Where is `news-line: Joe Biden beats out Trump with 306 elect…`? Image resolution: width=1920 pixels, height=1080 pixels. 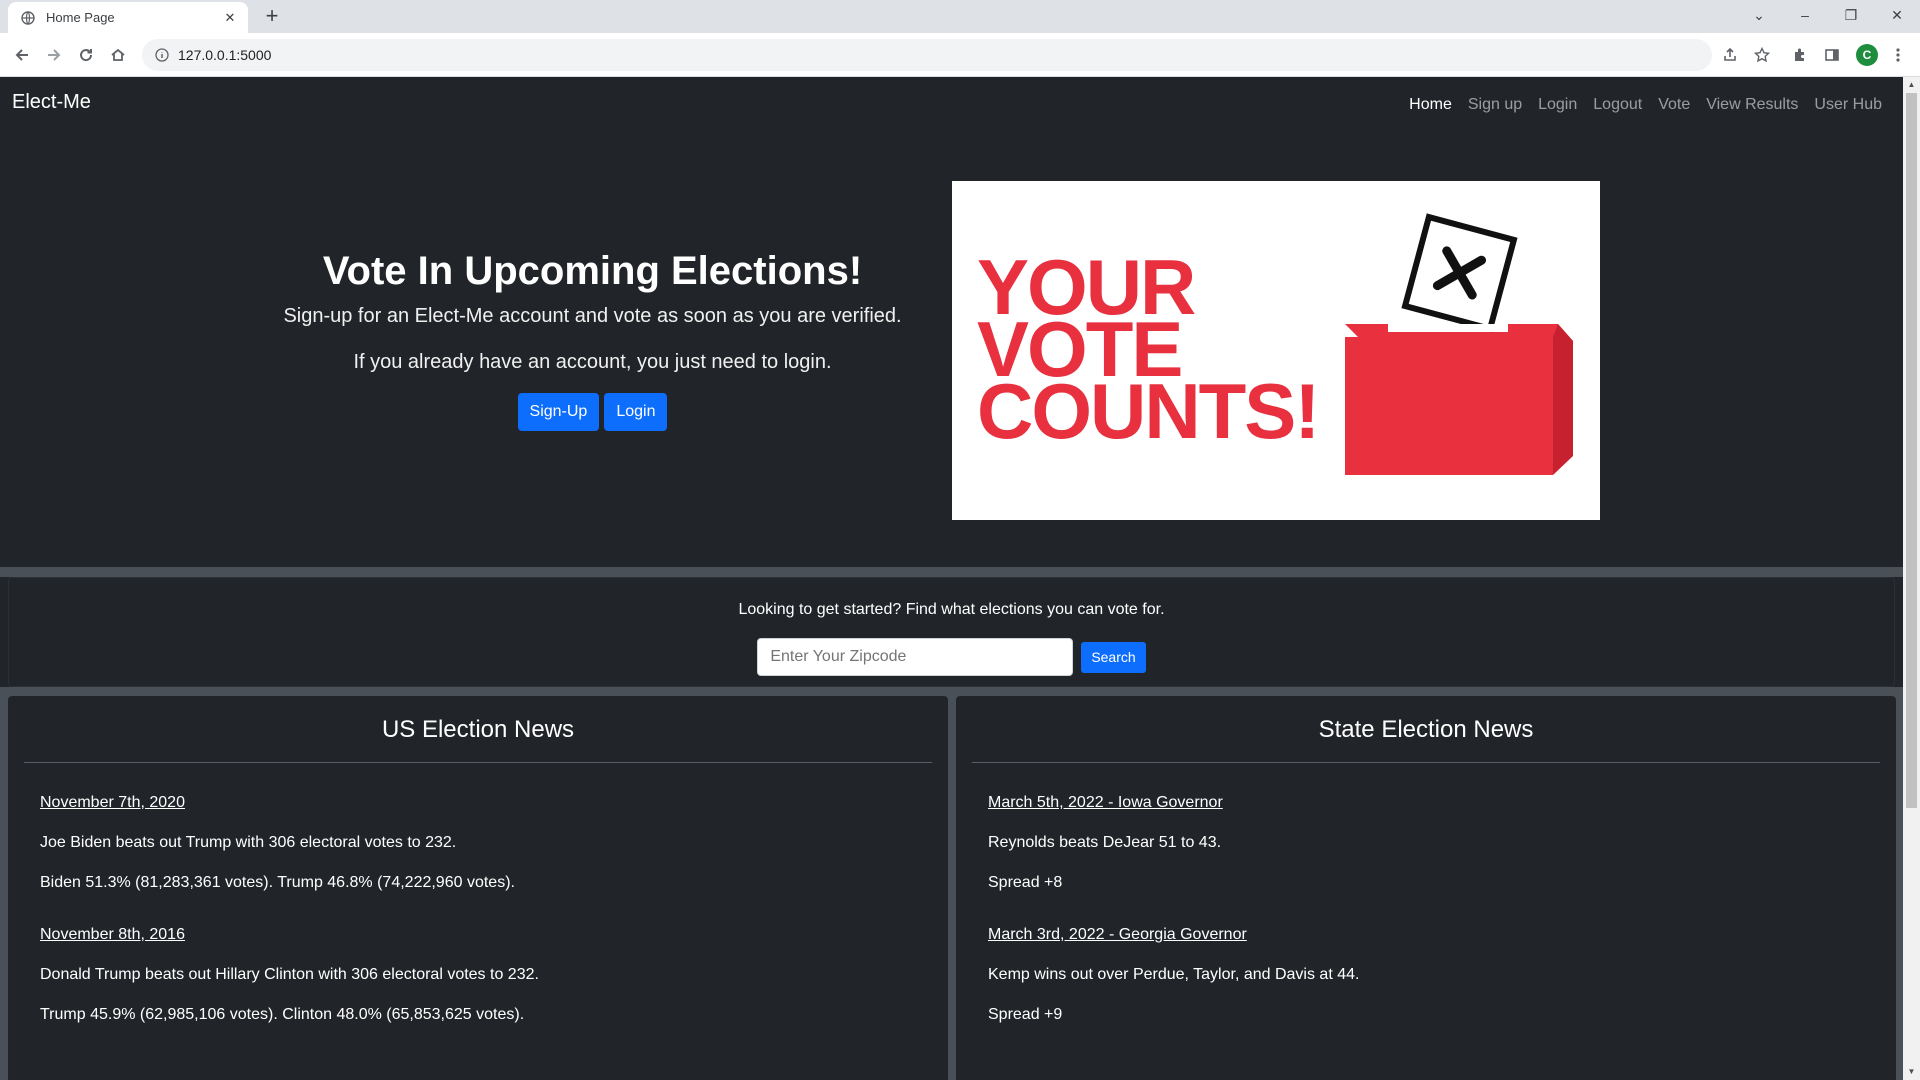 news-line: Joe Biden beats out Trump with 306 elect… is located at coordinates (248, 842).